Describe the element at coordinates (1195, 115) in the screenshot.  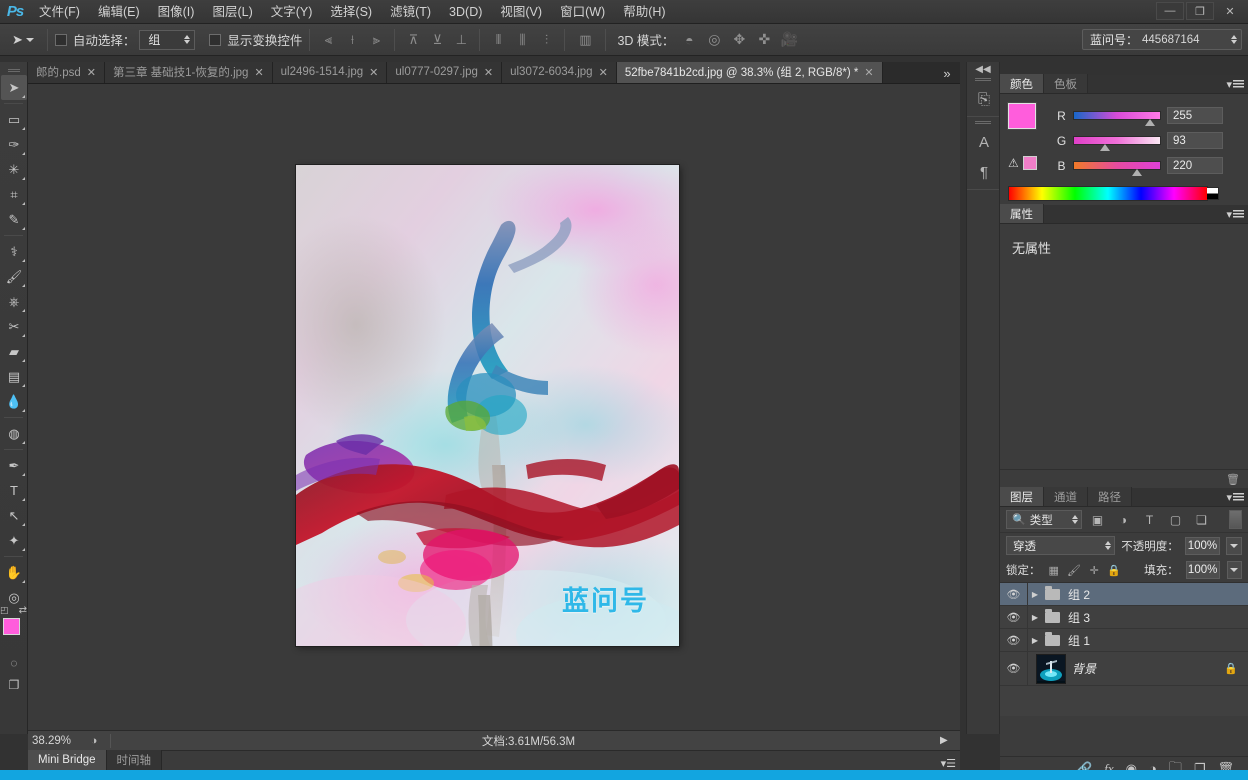
I see `channel-value-r: 255` at that location.